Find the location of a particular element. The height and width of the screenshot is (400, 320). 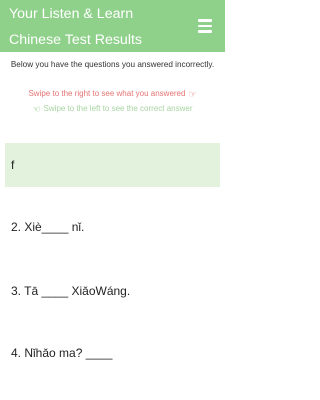

hand-pointing-left-icon: ☜ is located at coordinates (36, 109).